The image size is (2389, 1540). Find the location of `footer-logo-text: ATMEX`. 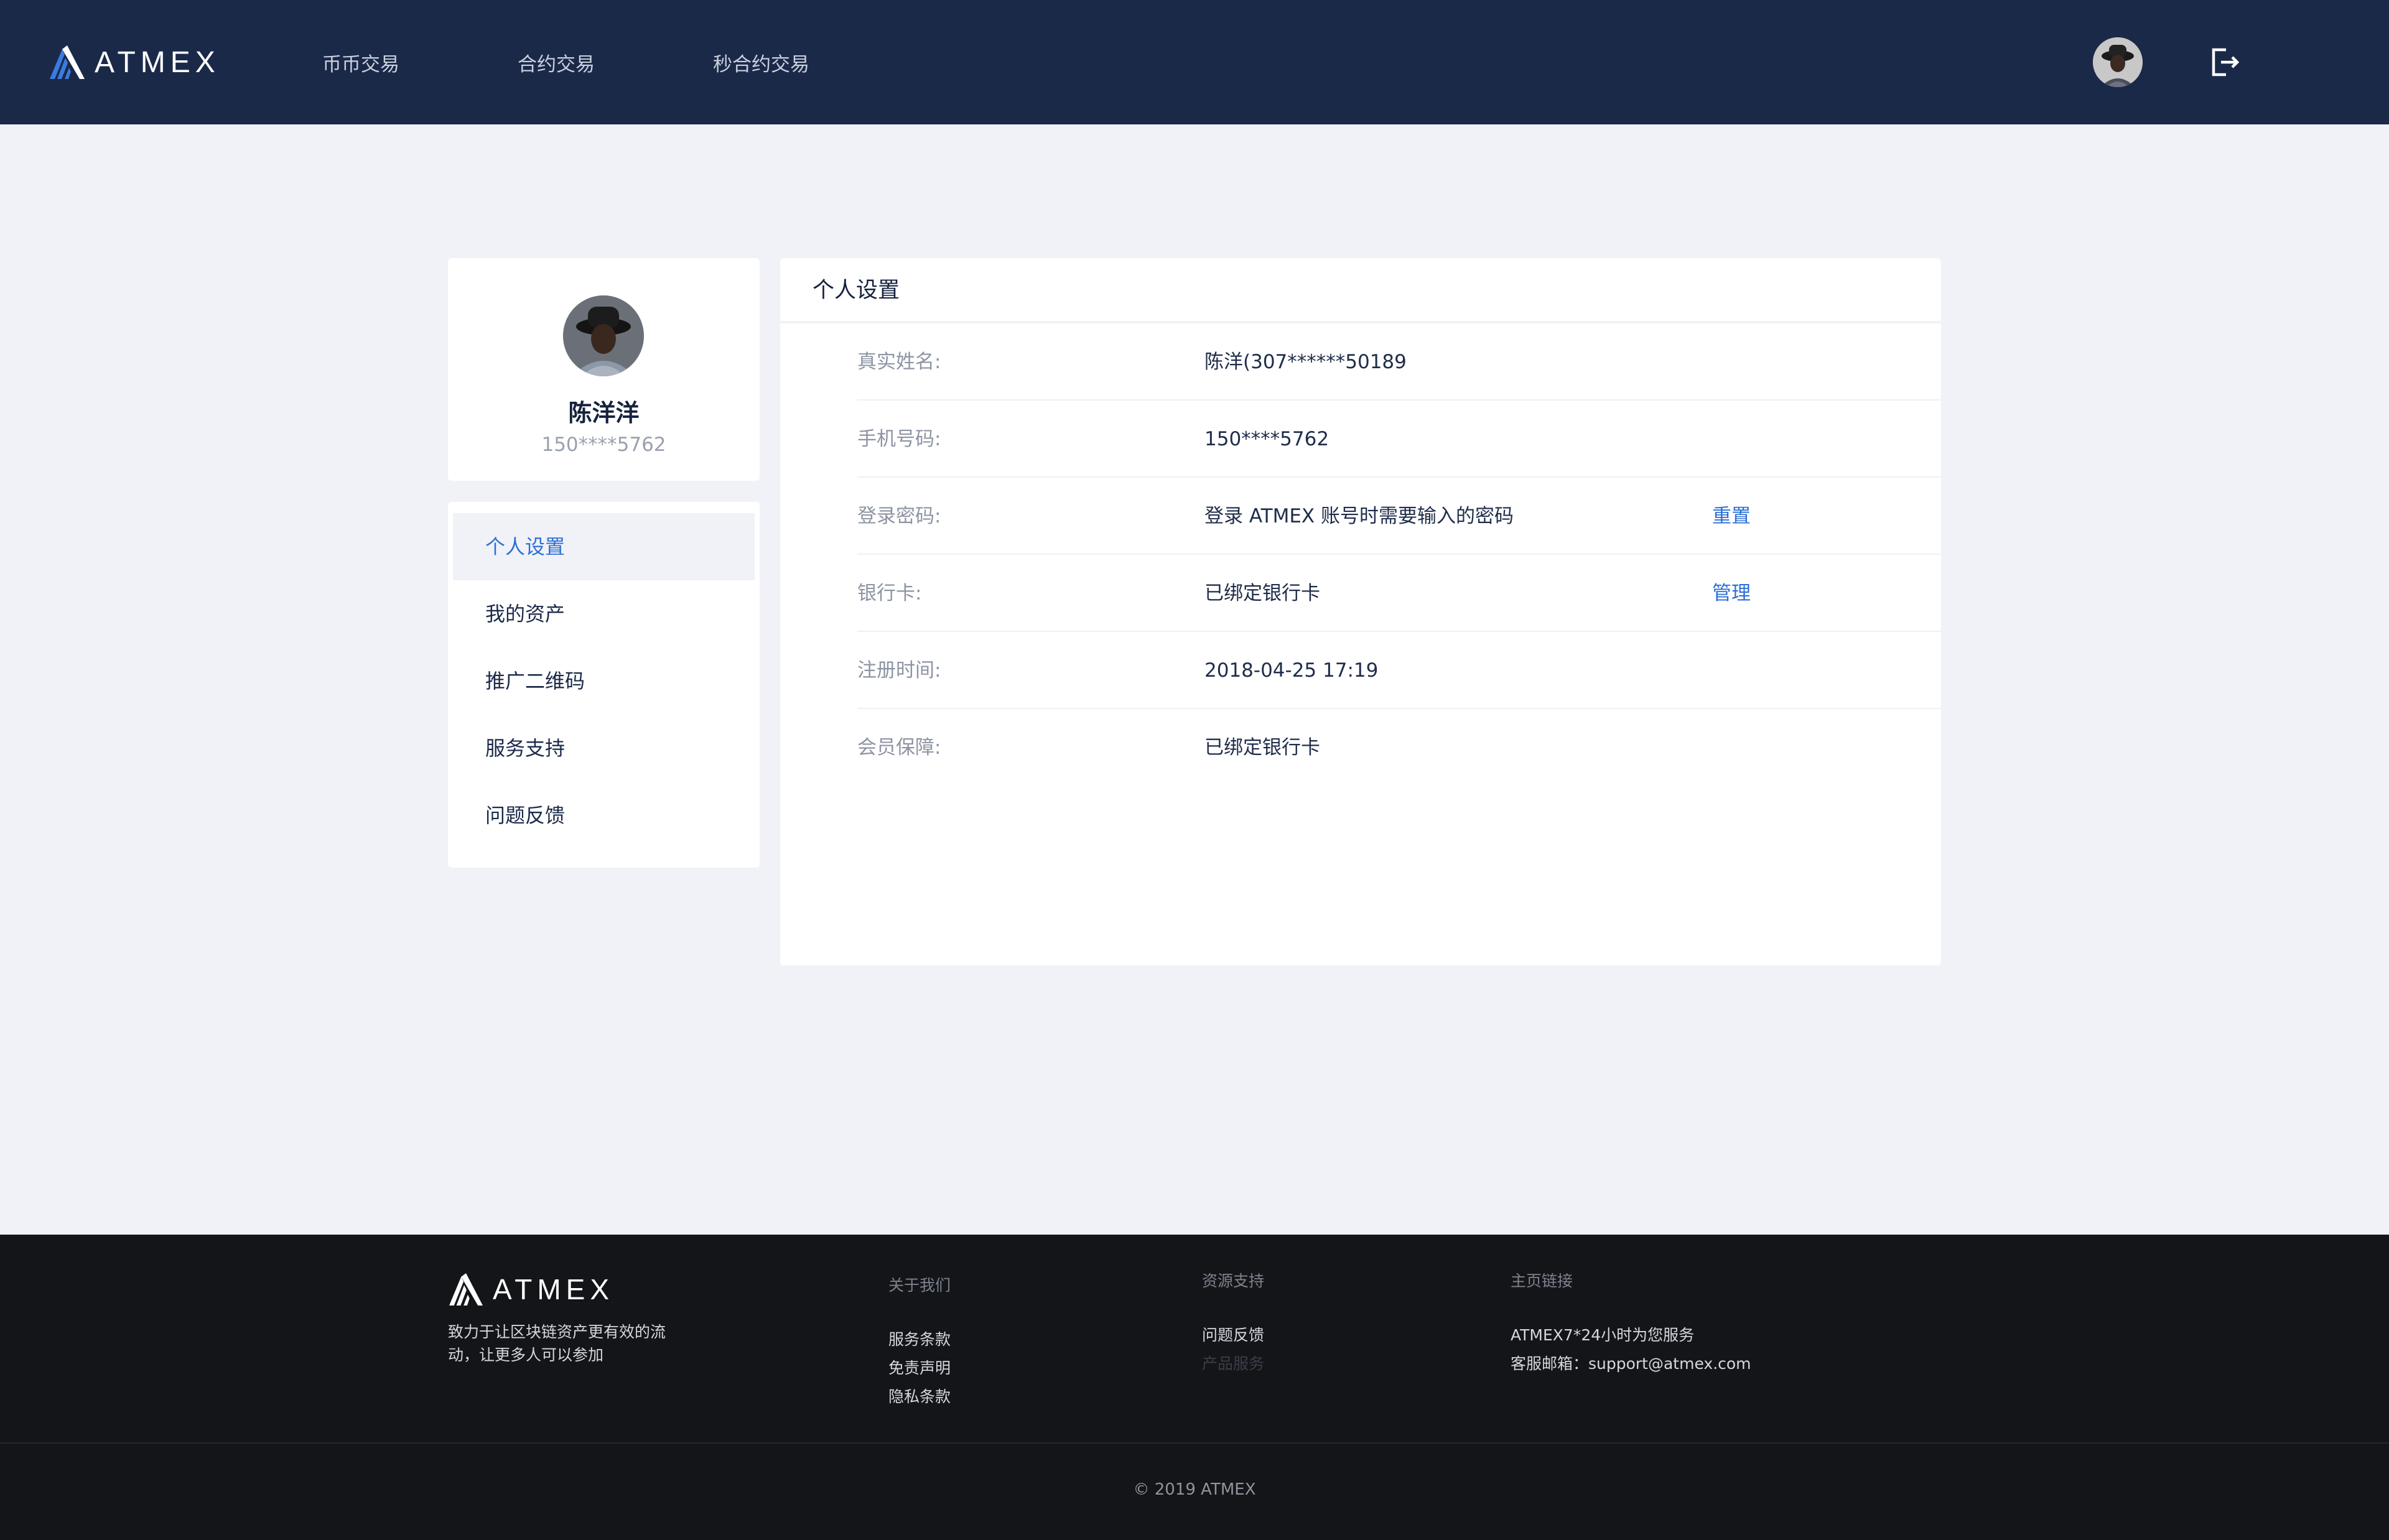

footer-logo-text: ATMEX is located at coordinates (554, 1289).